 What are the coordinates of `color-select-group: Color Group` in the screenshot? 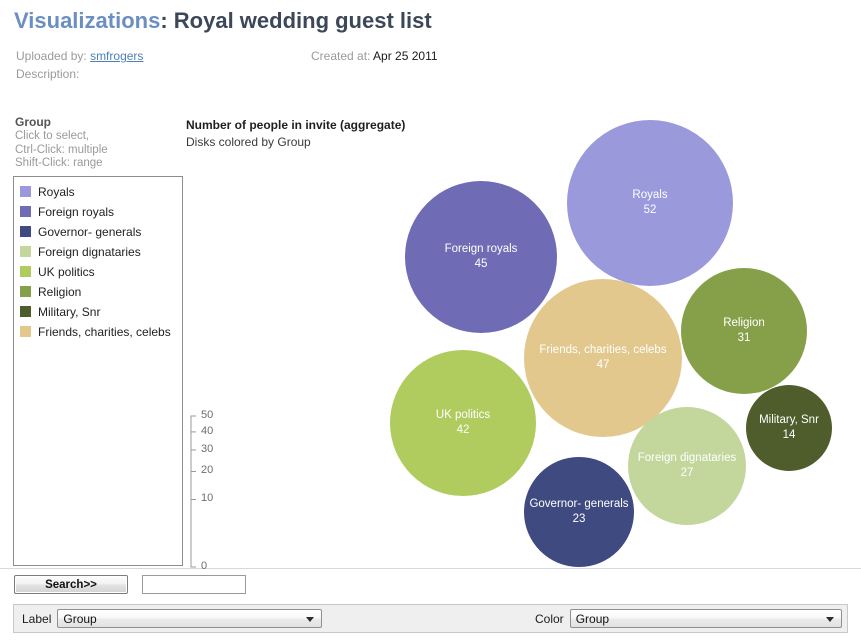 It's located at (688, 618).